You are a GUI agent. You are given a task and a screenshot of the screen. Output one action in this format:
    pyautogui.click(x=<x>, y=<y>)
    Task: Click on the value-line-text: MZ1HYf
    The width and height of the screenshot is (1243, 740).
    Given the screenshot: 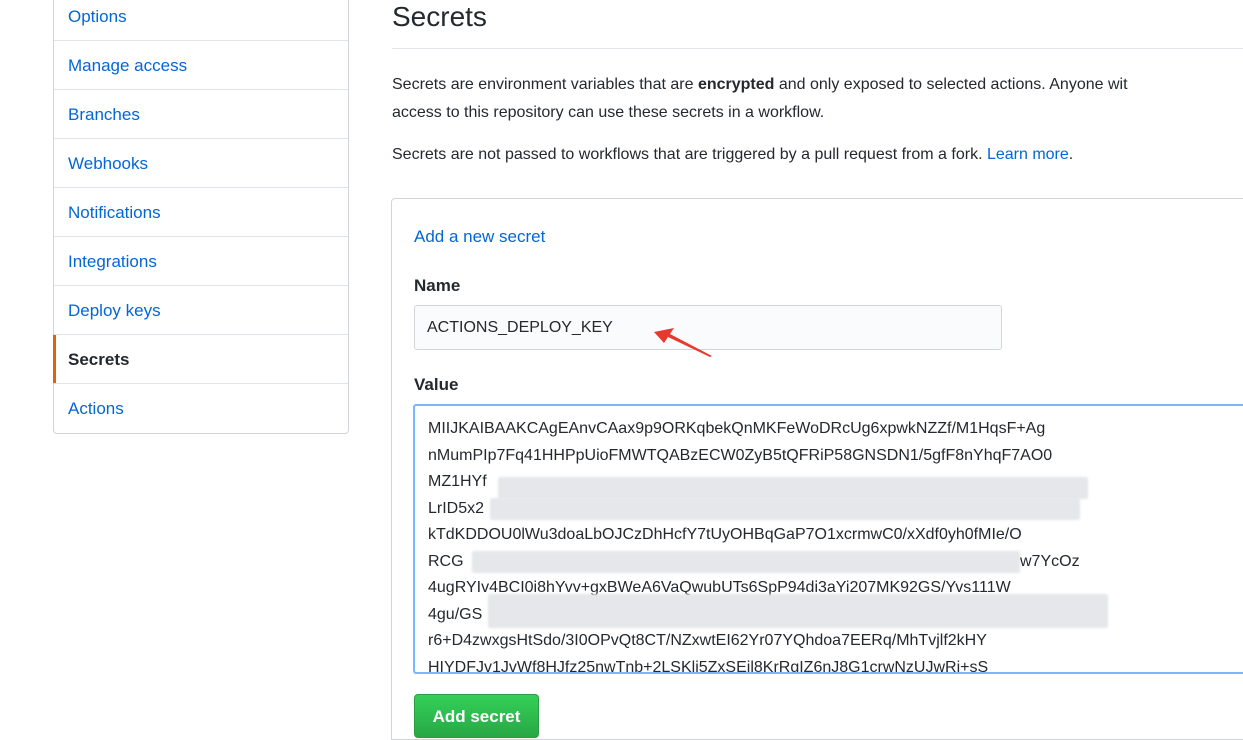 What is the action you would take?
    pyautogui.click(x=457, y=481)
    